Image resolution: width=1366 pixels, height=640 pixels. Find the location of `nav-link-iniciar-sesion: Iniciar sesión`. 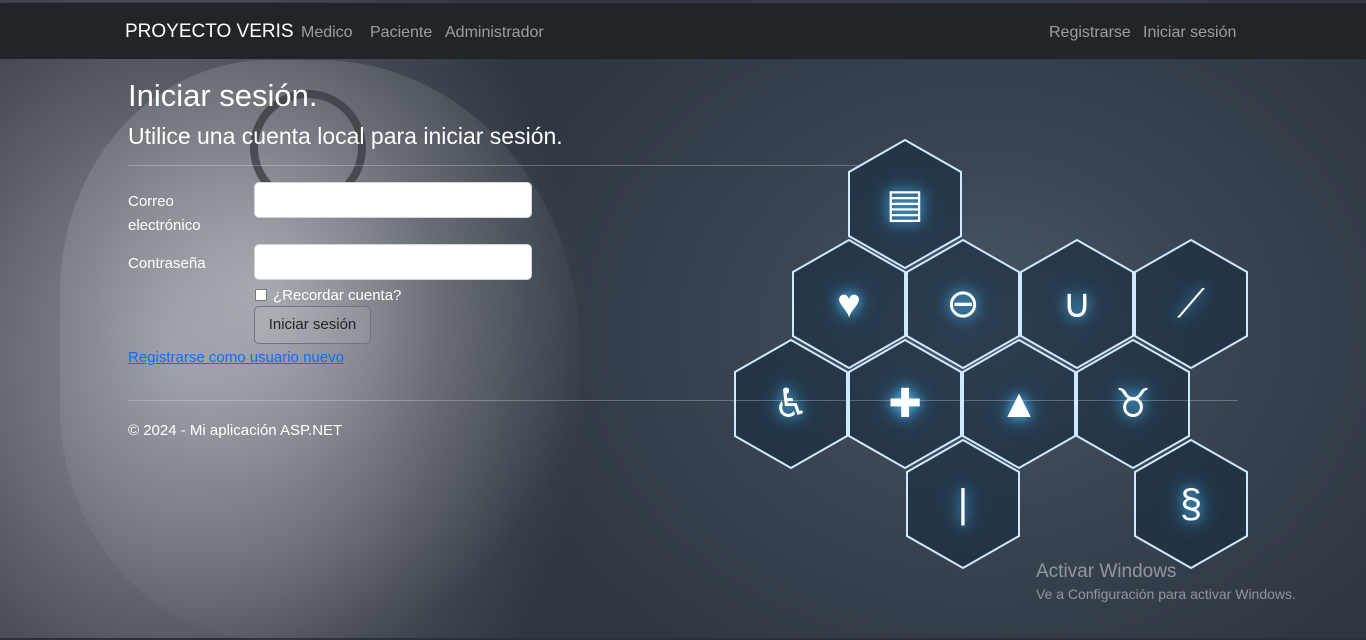

nav-link-iniciar-sesion: Iniciar sesión is located at coordinates (1189, 33).